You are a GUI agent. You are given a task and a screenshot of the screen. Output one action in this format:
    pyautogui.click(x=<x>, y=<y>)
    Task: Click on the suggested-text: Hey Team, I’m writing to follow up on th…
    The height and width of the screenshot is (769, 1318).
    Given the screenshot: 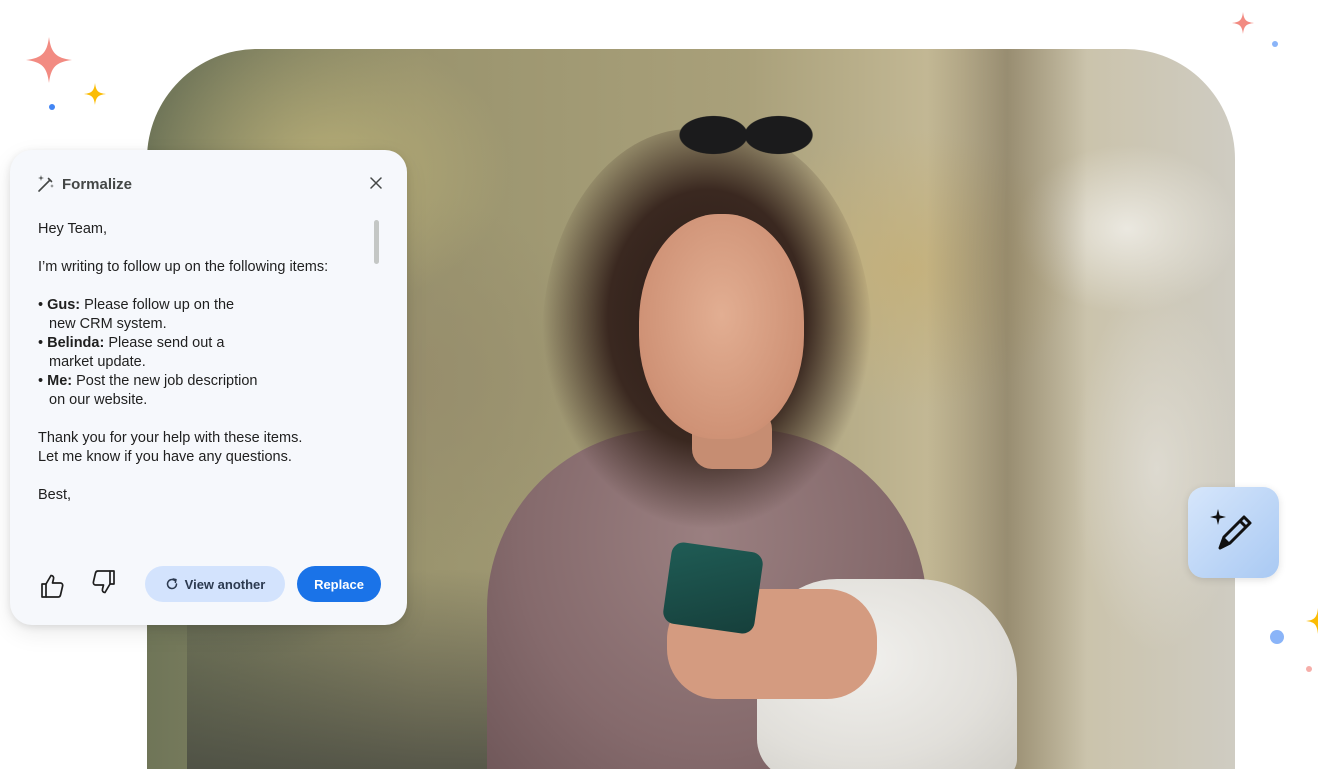 What is the action you would take?
    pyautogui.click(x=205, y=362)
    